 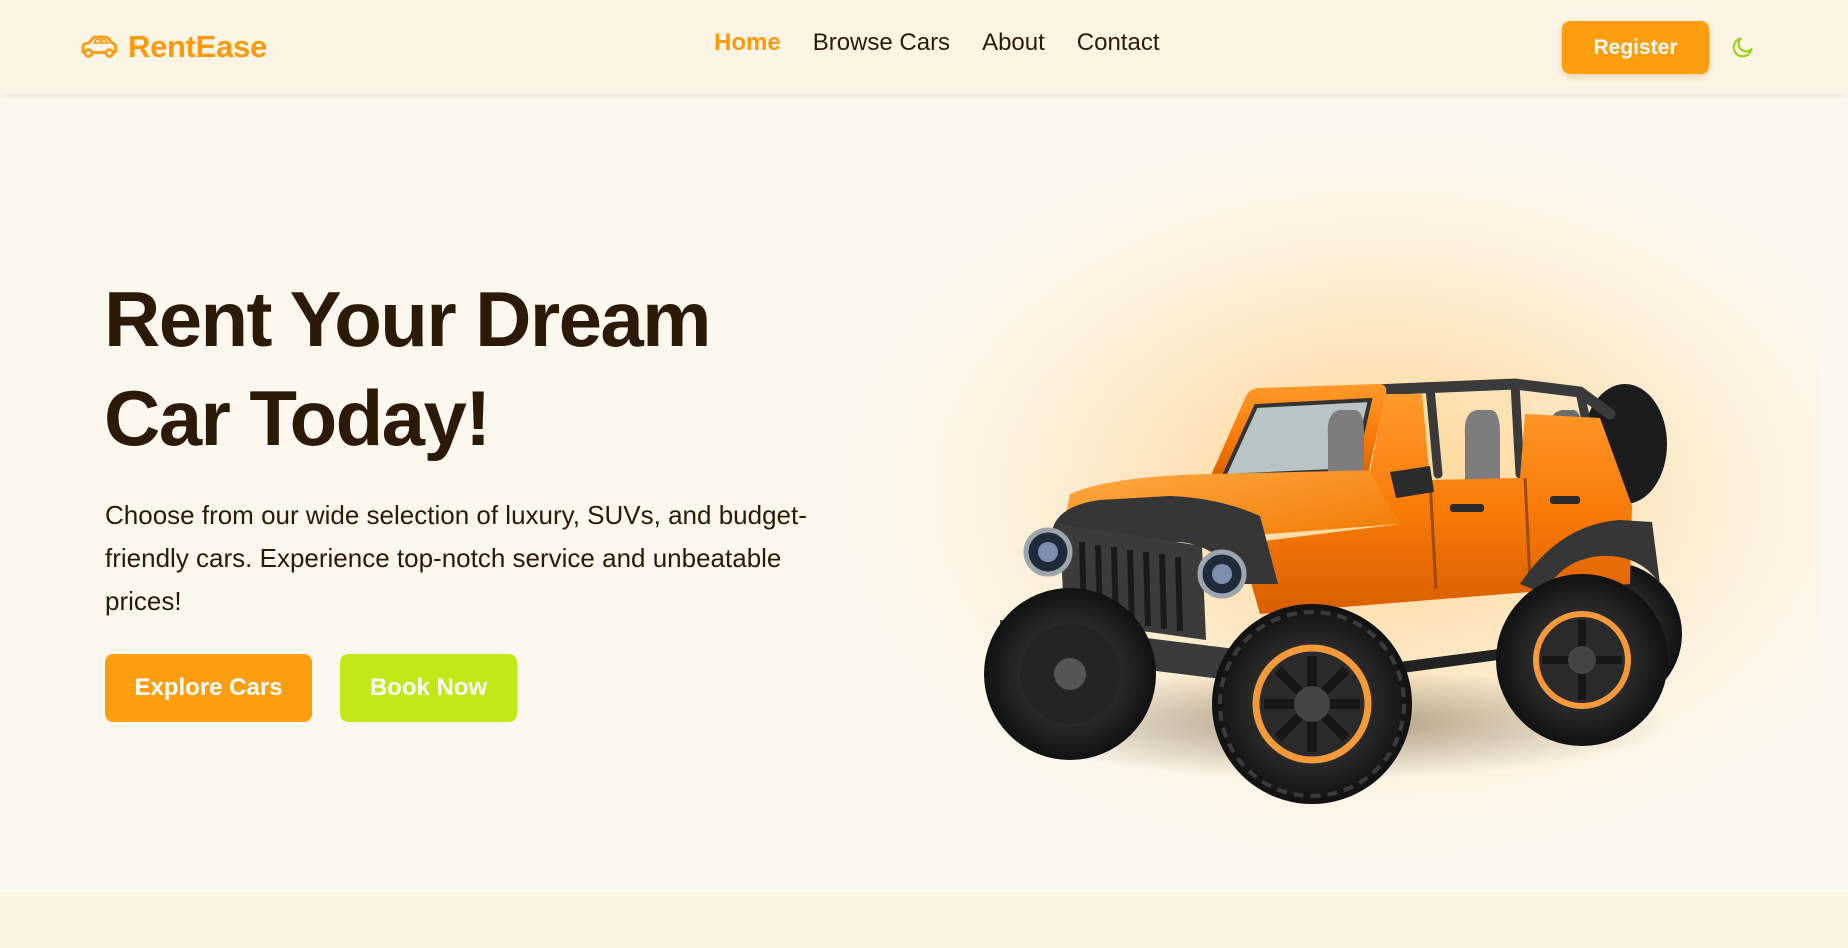 What do you see at coordinates (208, 688) in the screenshot?
I see `explore-cars-button: Explore Cars` at bounding box center [208, 688].